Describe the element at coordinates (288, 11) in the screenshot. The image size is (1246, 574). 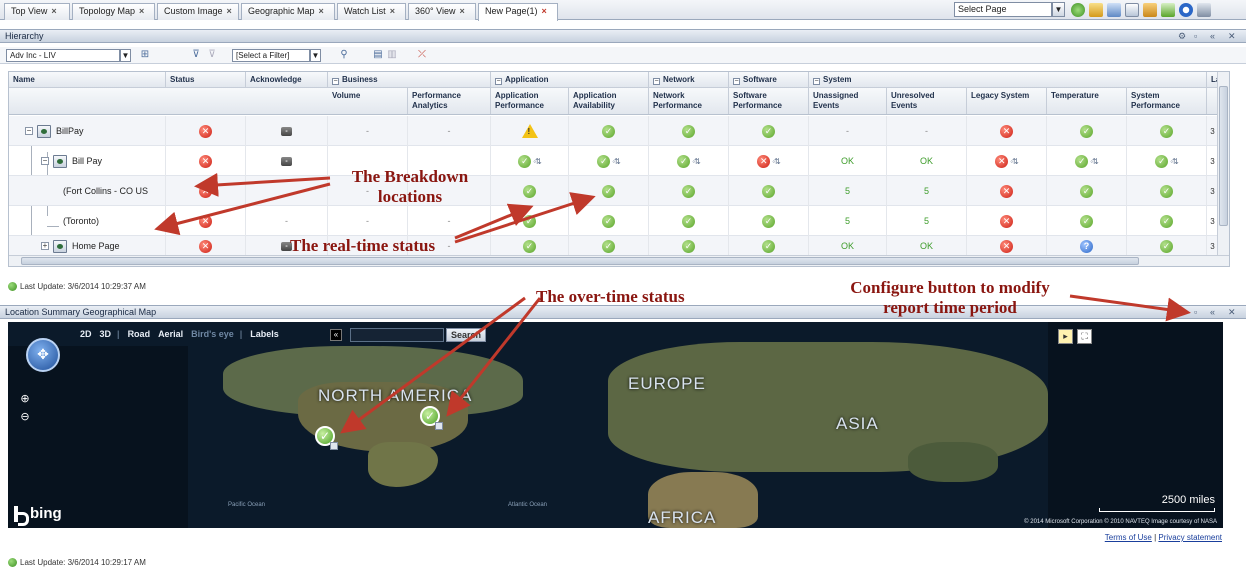
I see `tab-geographic-map: Geographic Map ×` at that location.